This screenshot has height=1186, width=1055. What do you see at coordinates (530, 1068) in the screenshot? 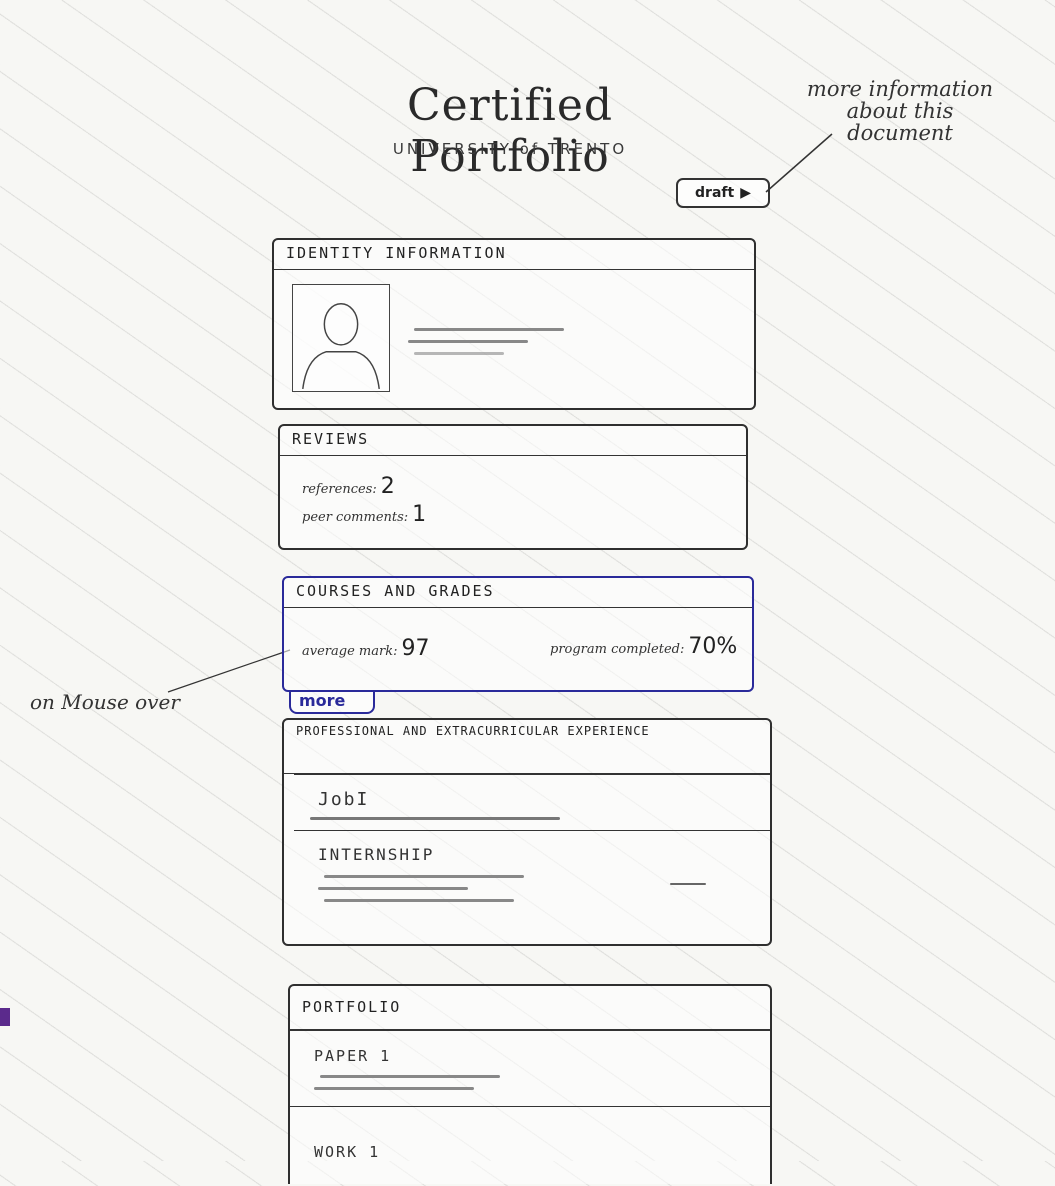
I see `portfolio-item: PAPER 1` at bounding box center [530, 1068].